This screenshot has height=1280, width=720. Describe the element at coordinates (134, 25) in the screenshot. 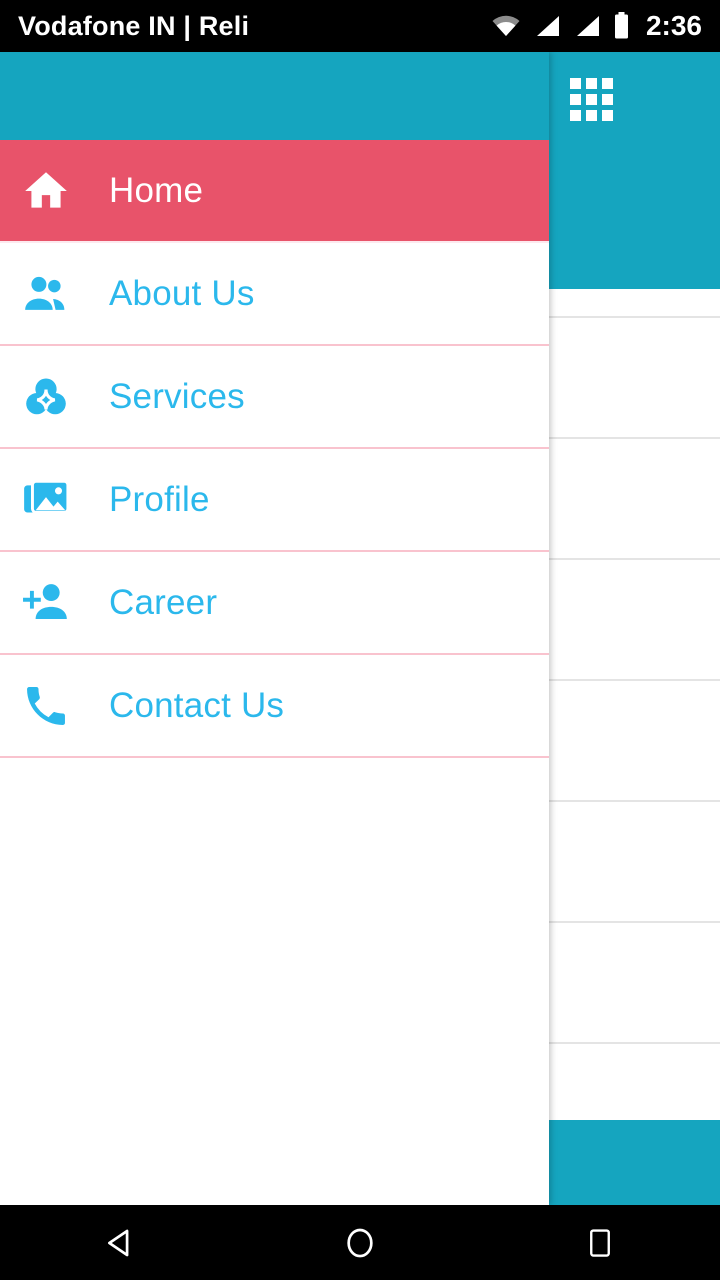

I see `carrier-label: Vodafone IN | Reli` at that location.